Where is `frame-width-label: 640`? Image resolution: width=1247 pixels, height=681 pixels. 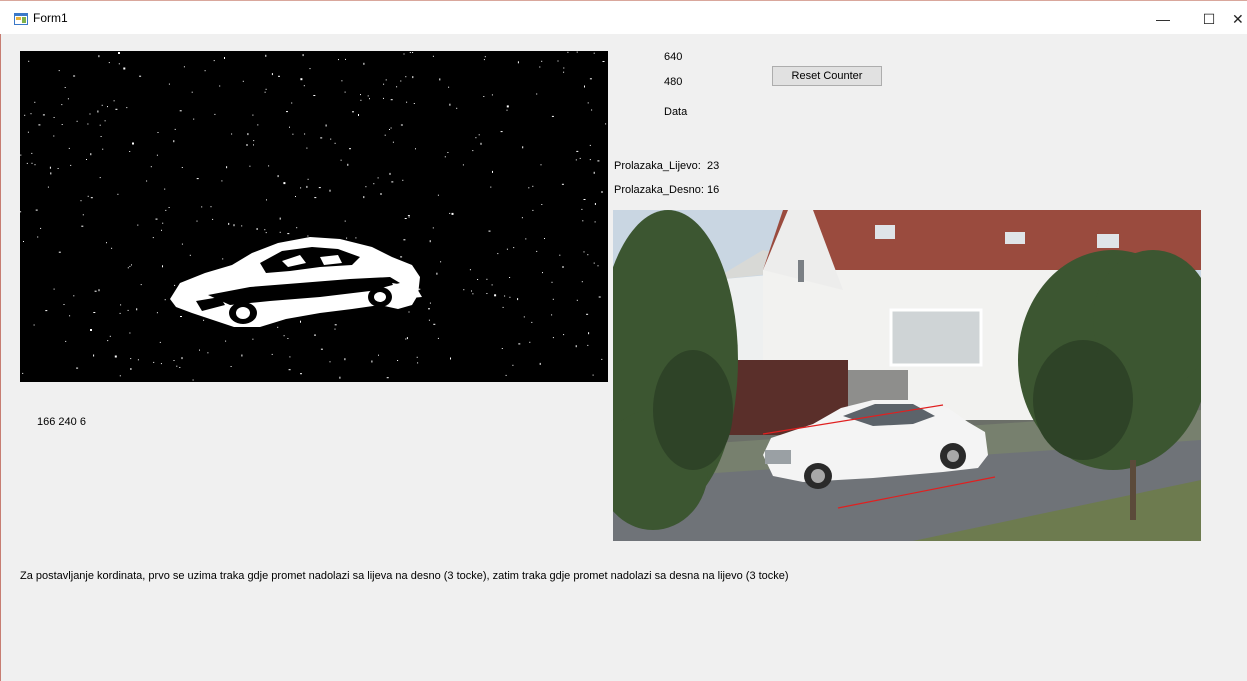
frame-width-label: 640 is located at coordinates (673, 57).